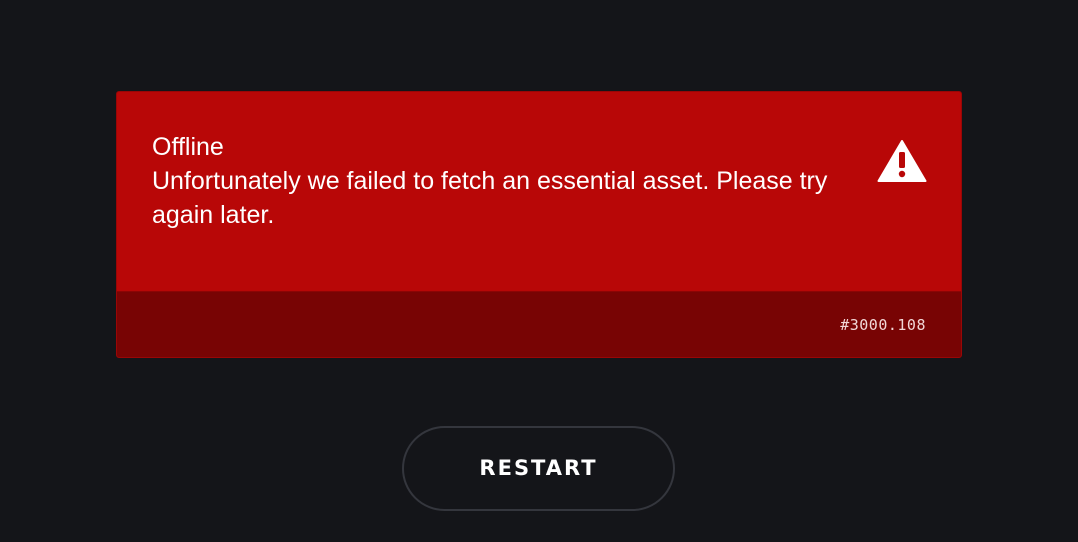 This screenshot has width=1078, height=542. Describe the element at coordinates (539, 324) in the screenshot. I see `error-card-footer: #3000.108` at that location.